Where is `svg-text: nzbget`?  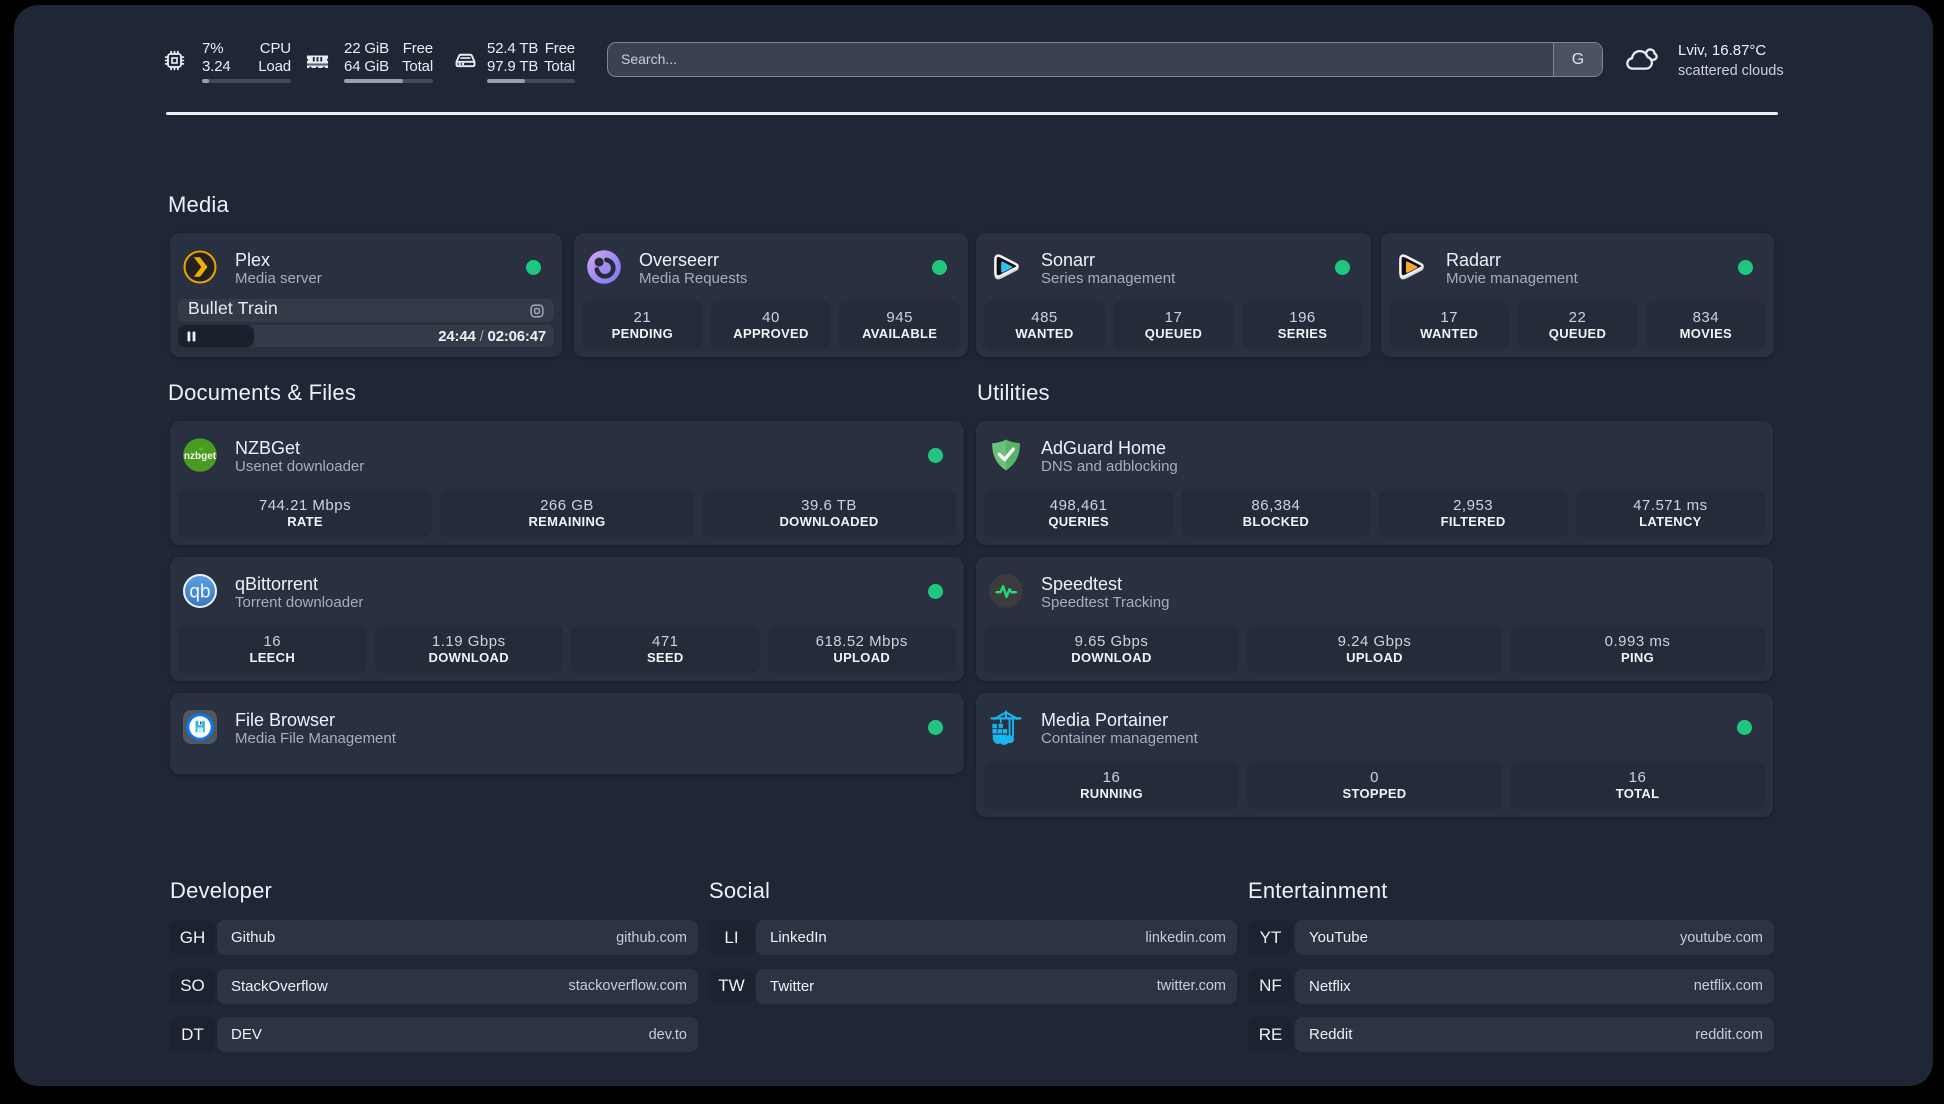 svg-text: nzbget is located at coordinates (200, 456).